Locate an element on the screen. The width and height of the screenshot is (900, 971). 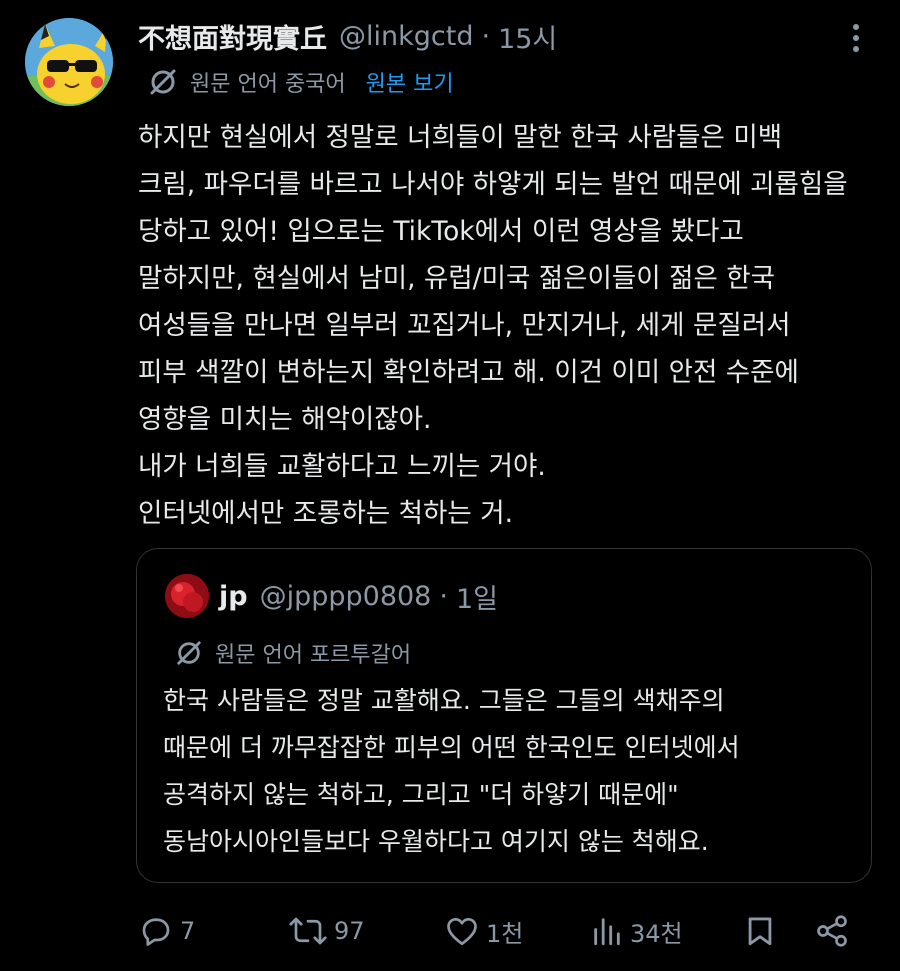
avatar is located at coordinates (69, 62).